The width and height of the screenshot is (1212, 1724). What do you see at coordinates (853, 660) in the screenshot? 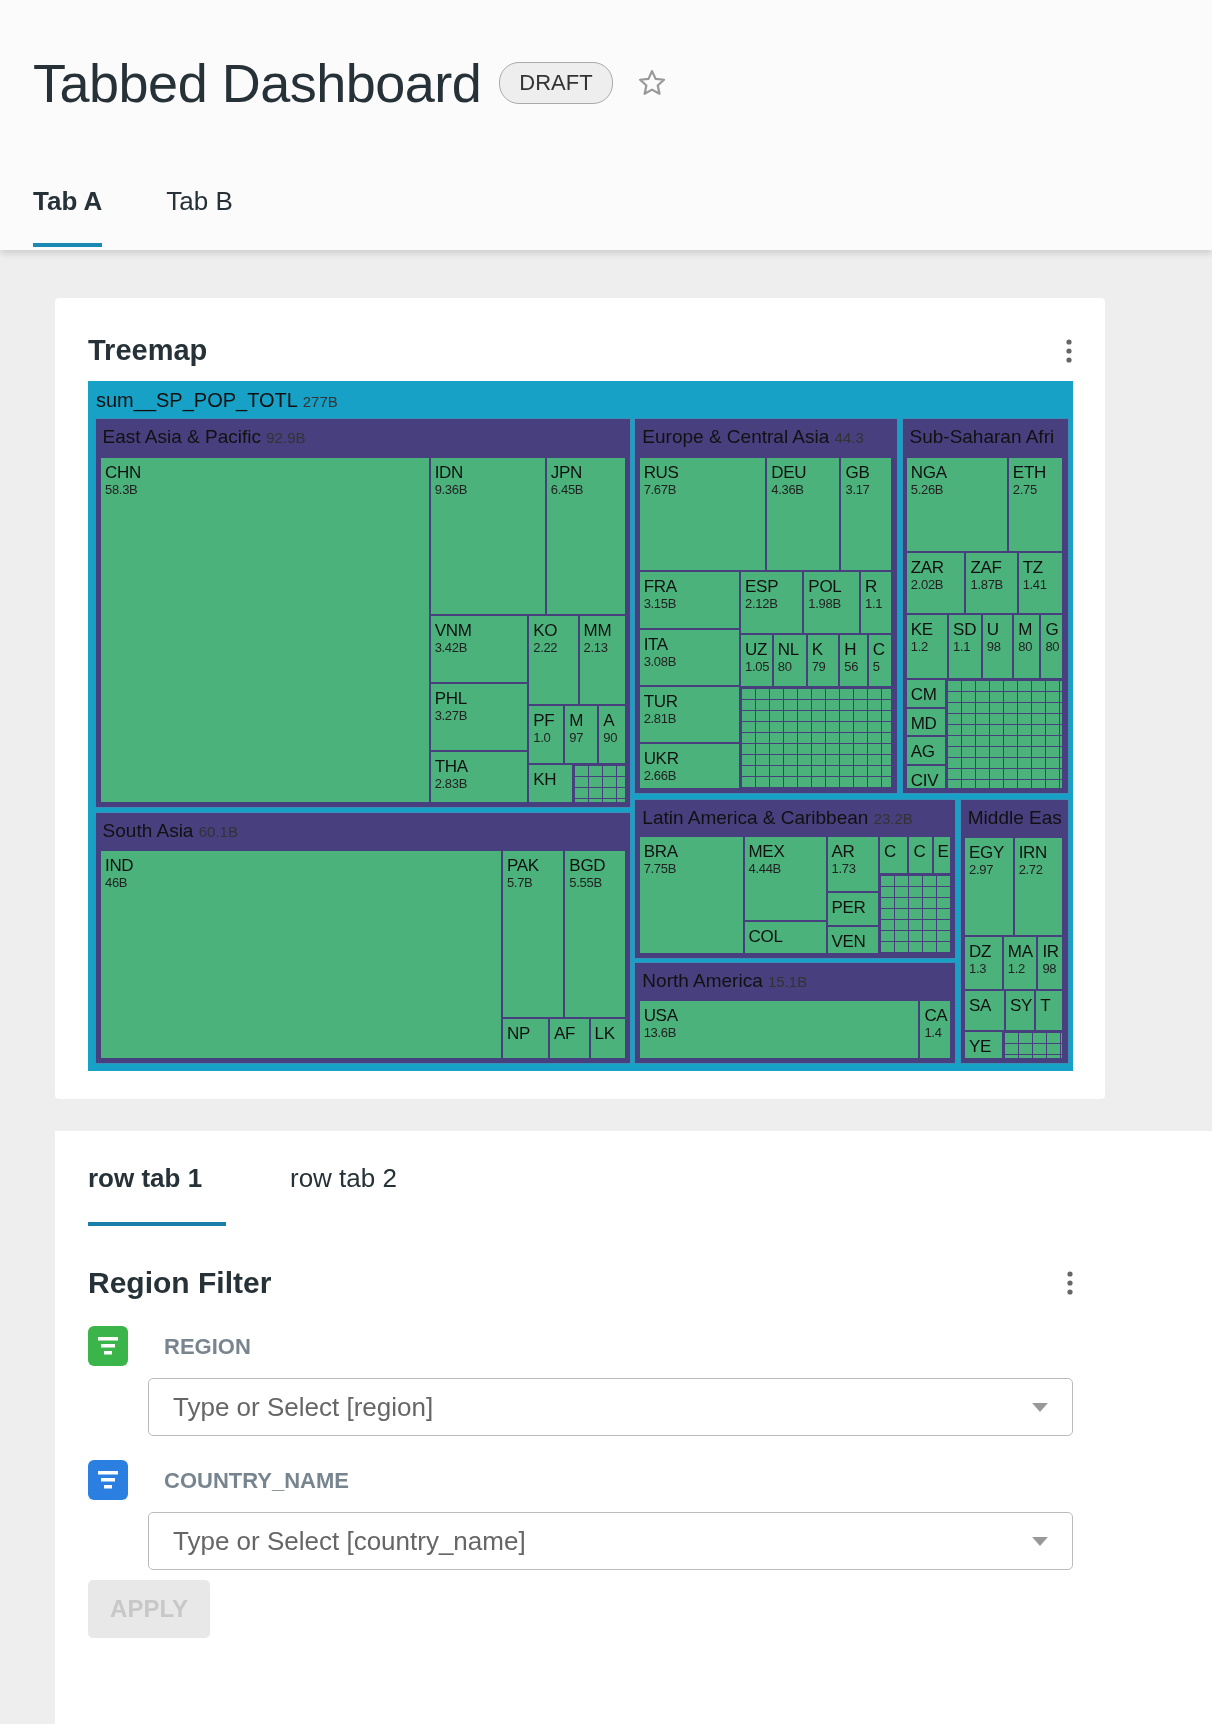
I see `country-tile: H 56` at bounding box center [853, 660].